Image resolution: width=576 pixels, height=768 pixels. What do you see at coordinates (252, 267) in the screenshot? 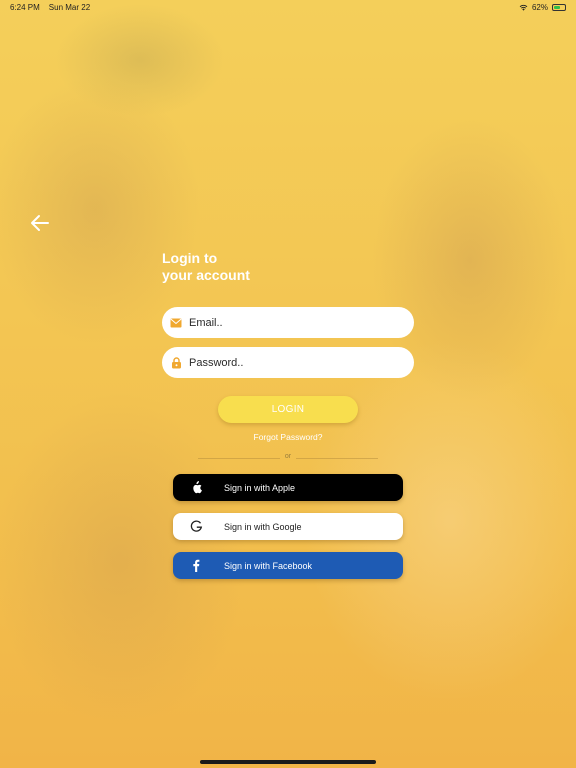
I see `page-title: Login to your account` at bounding box center [252, 267].